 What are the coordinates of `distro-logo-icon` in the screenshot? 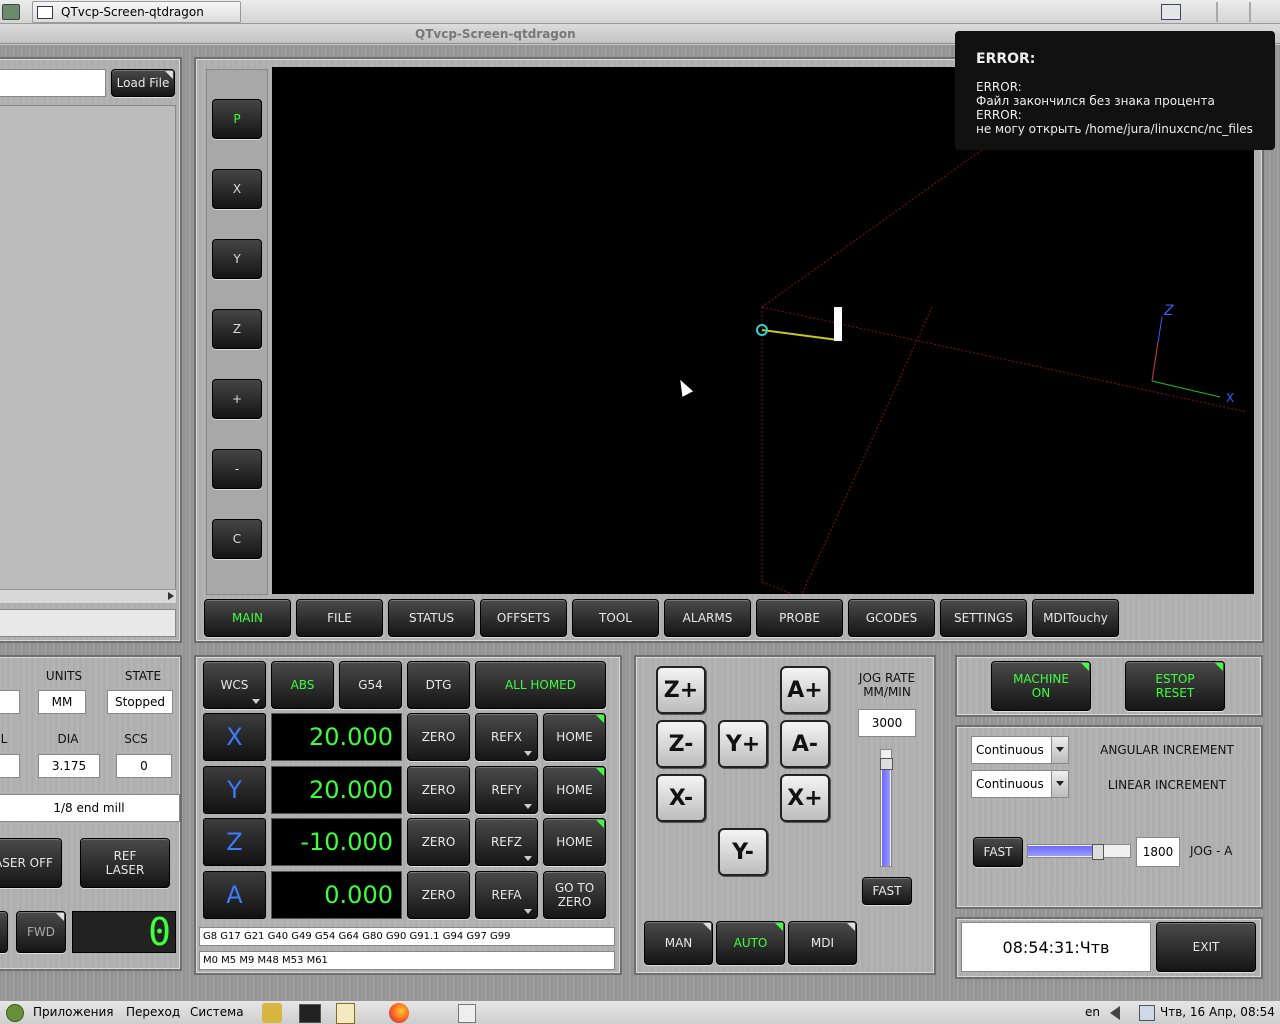 It's located at (15, 1013).